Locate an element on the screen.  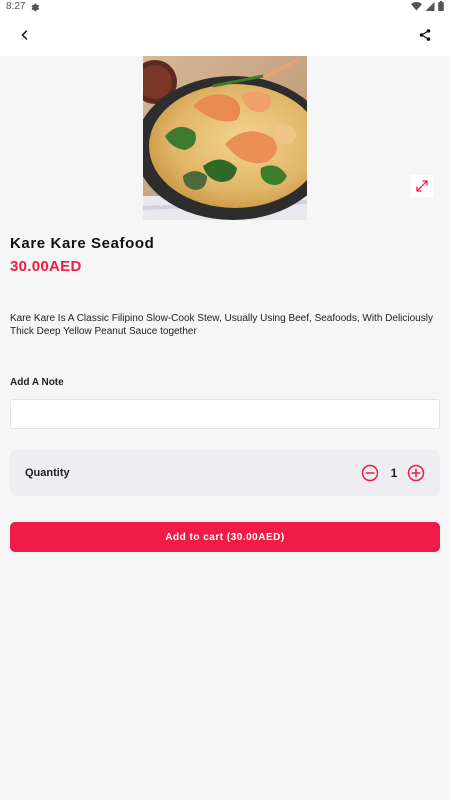
note-input is located at coordinates (225, 414).